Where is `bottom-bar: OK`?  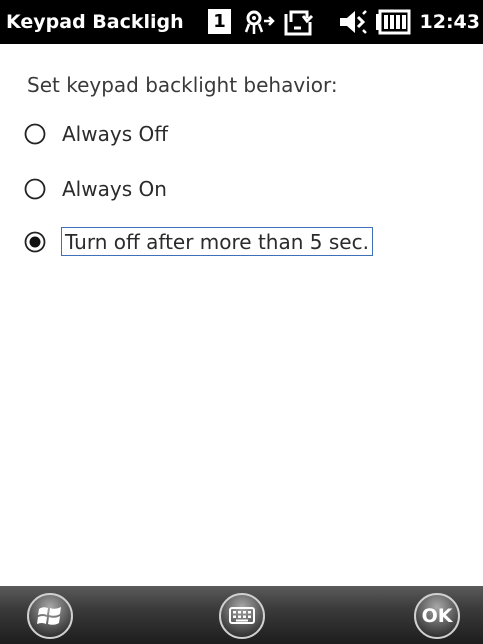 bottom-bar: OK is located at coordinates (241, 615).